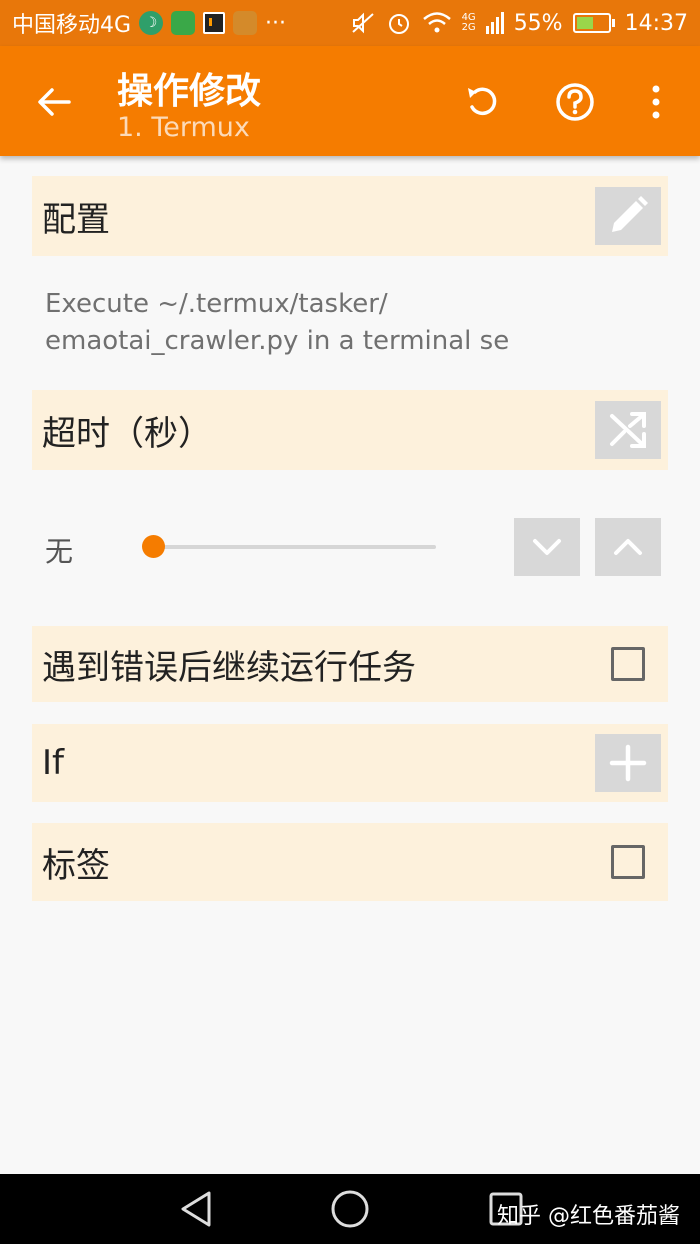  I want to click on config-label: 配置, so click(76, 219).